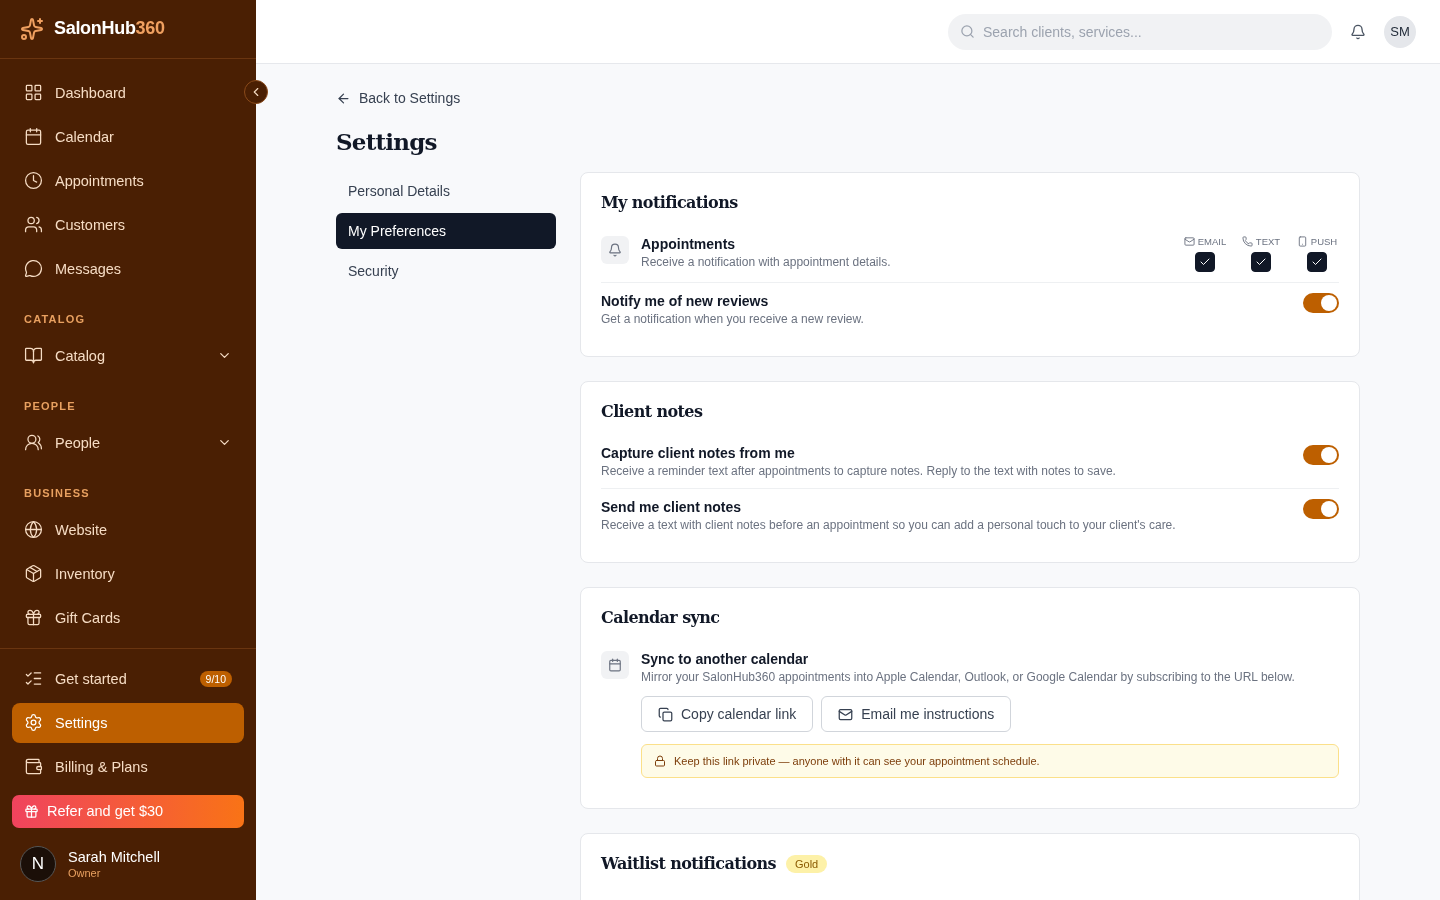 The height and width of the screenshot is (900, 1440). What do you see at coordinates (128, 268) in the screenshot?
I see `nav-item: Messages` at bounding box center [128, 268].